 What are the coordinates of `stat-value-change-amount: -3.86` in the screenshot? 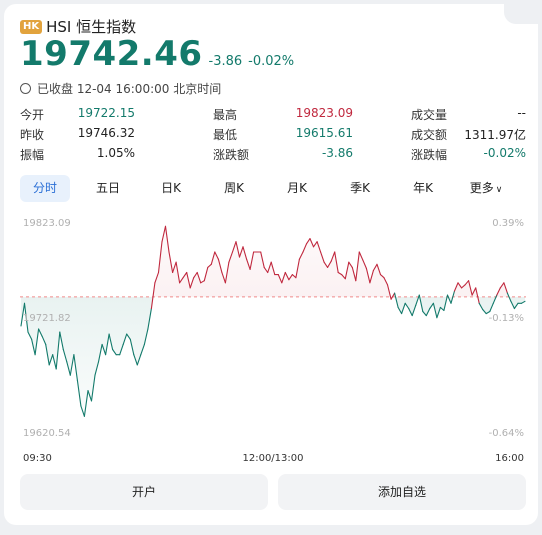 It's located at (337, 152).